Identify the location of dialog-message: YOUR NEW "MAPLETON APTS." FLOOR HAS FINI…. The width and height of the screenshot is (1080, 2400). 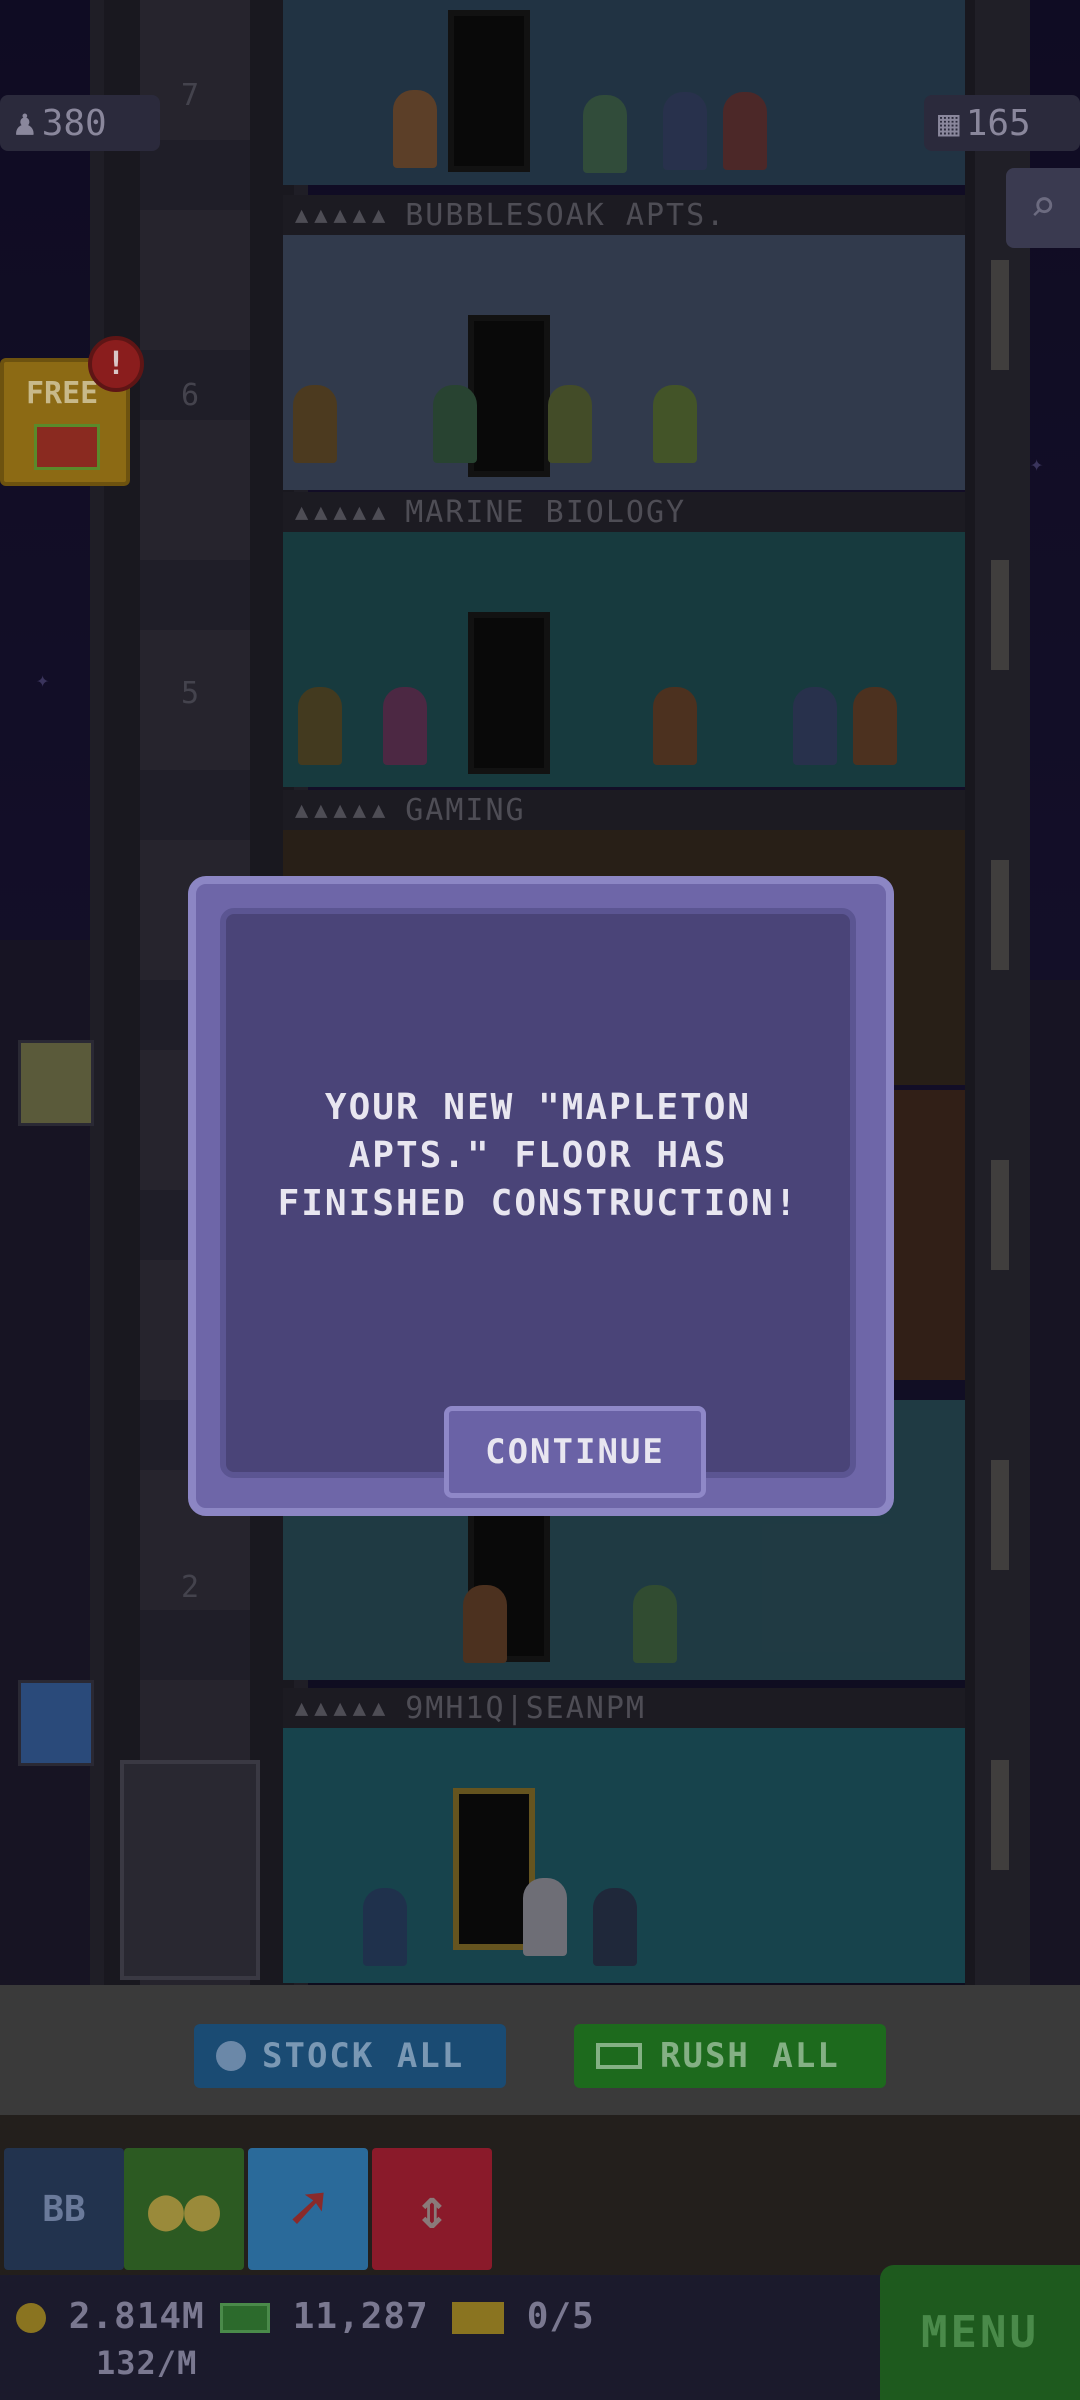
(538, 1155).